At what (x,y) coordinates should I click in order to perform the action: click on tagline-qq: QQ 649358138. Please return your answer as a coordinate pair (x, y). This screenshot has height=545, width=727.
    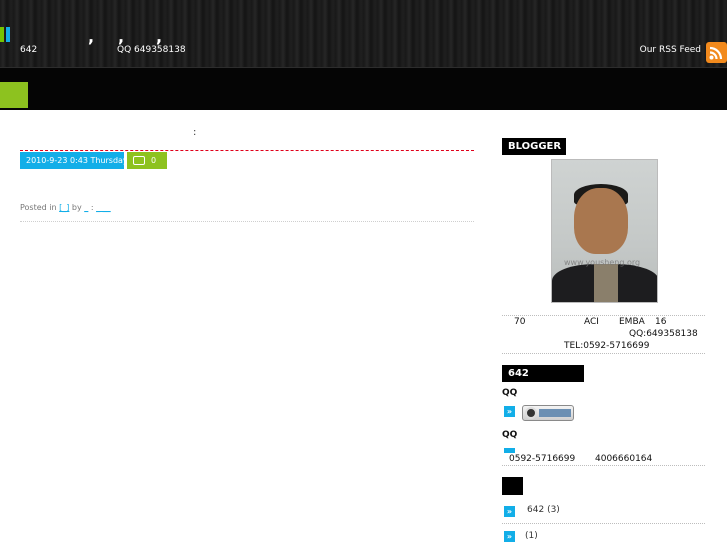
    Looking at the image, I should click on (151, 50).